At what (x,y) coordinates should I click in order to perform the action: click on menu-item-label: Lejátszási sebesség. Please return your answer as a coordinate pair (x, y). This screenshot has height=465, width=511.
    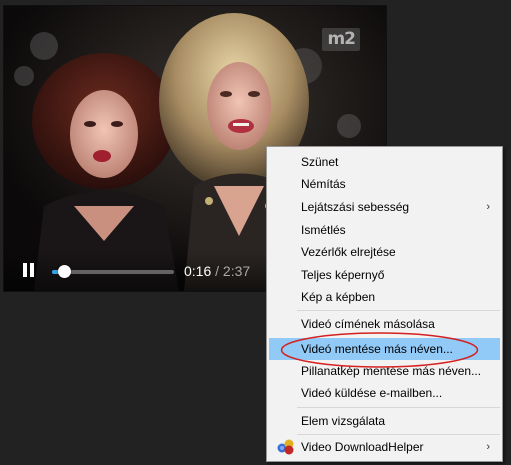
    Looking at the image, I should click on (355, 207).